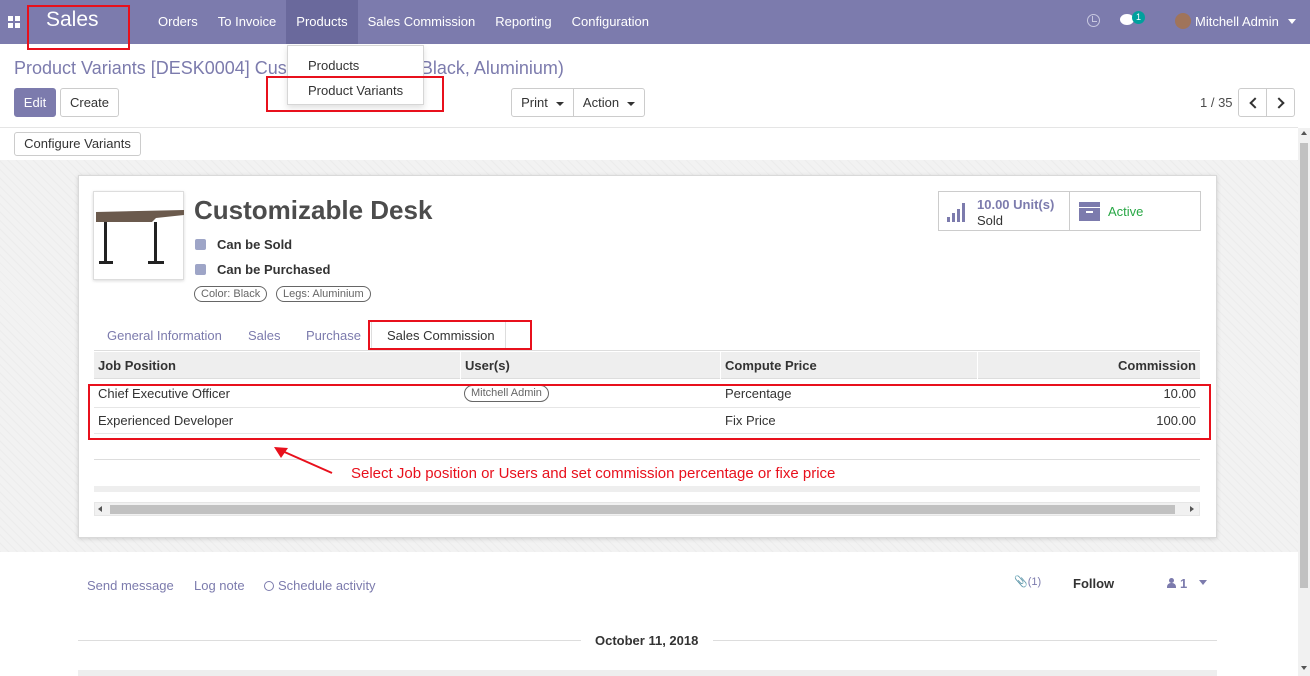 The height and width of the screenshot is (676, 1310). I want to click on menu-to-invoice: To Invoice, so click(247, 22).